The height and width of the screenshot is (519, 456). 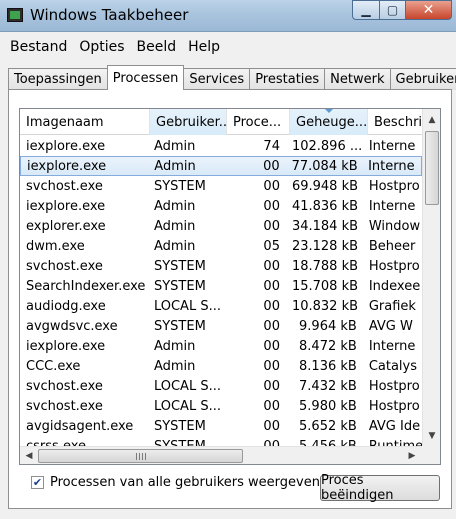 What do you see at coordinates (392, 246) in the screenshot?
I see `cell-description: Beheer` at bounding box center [392, 246].